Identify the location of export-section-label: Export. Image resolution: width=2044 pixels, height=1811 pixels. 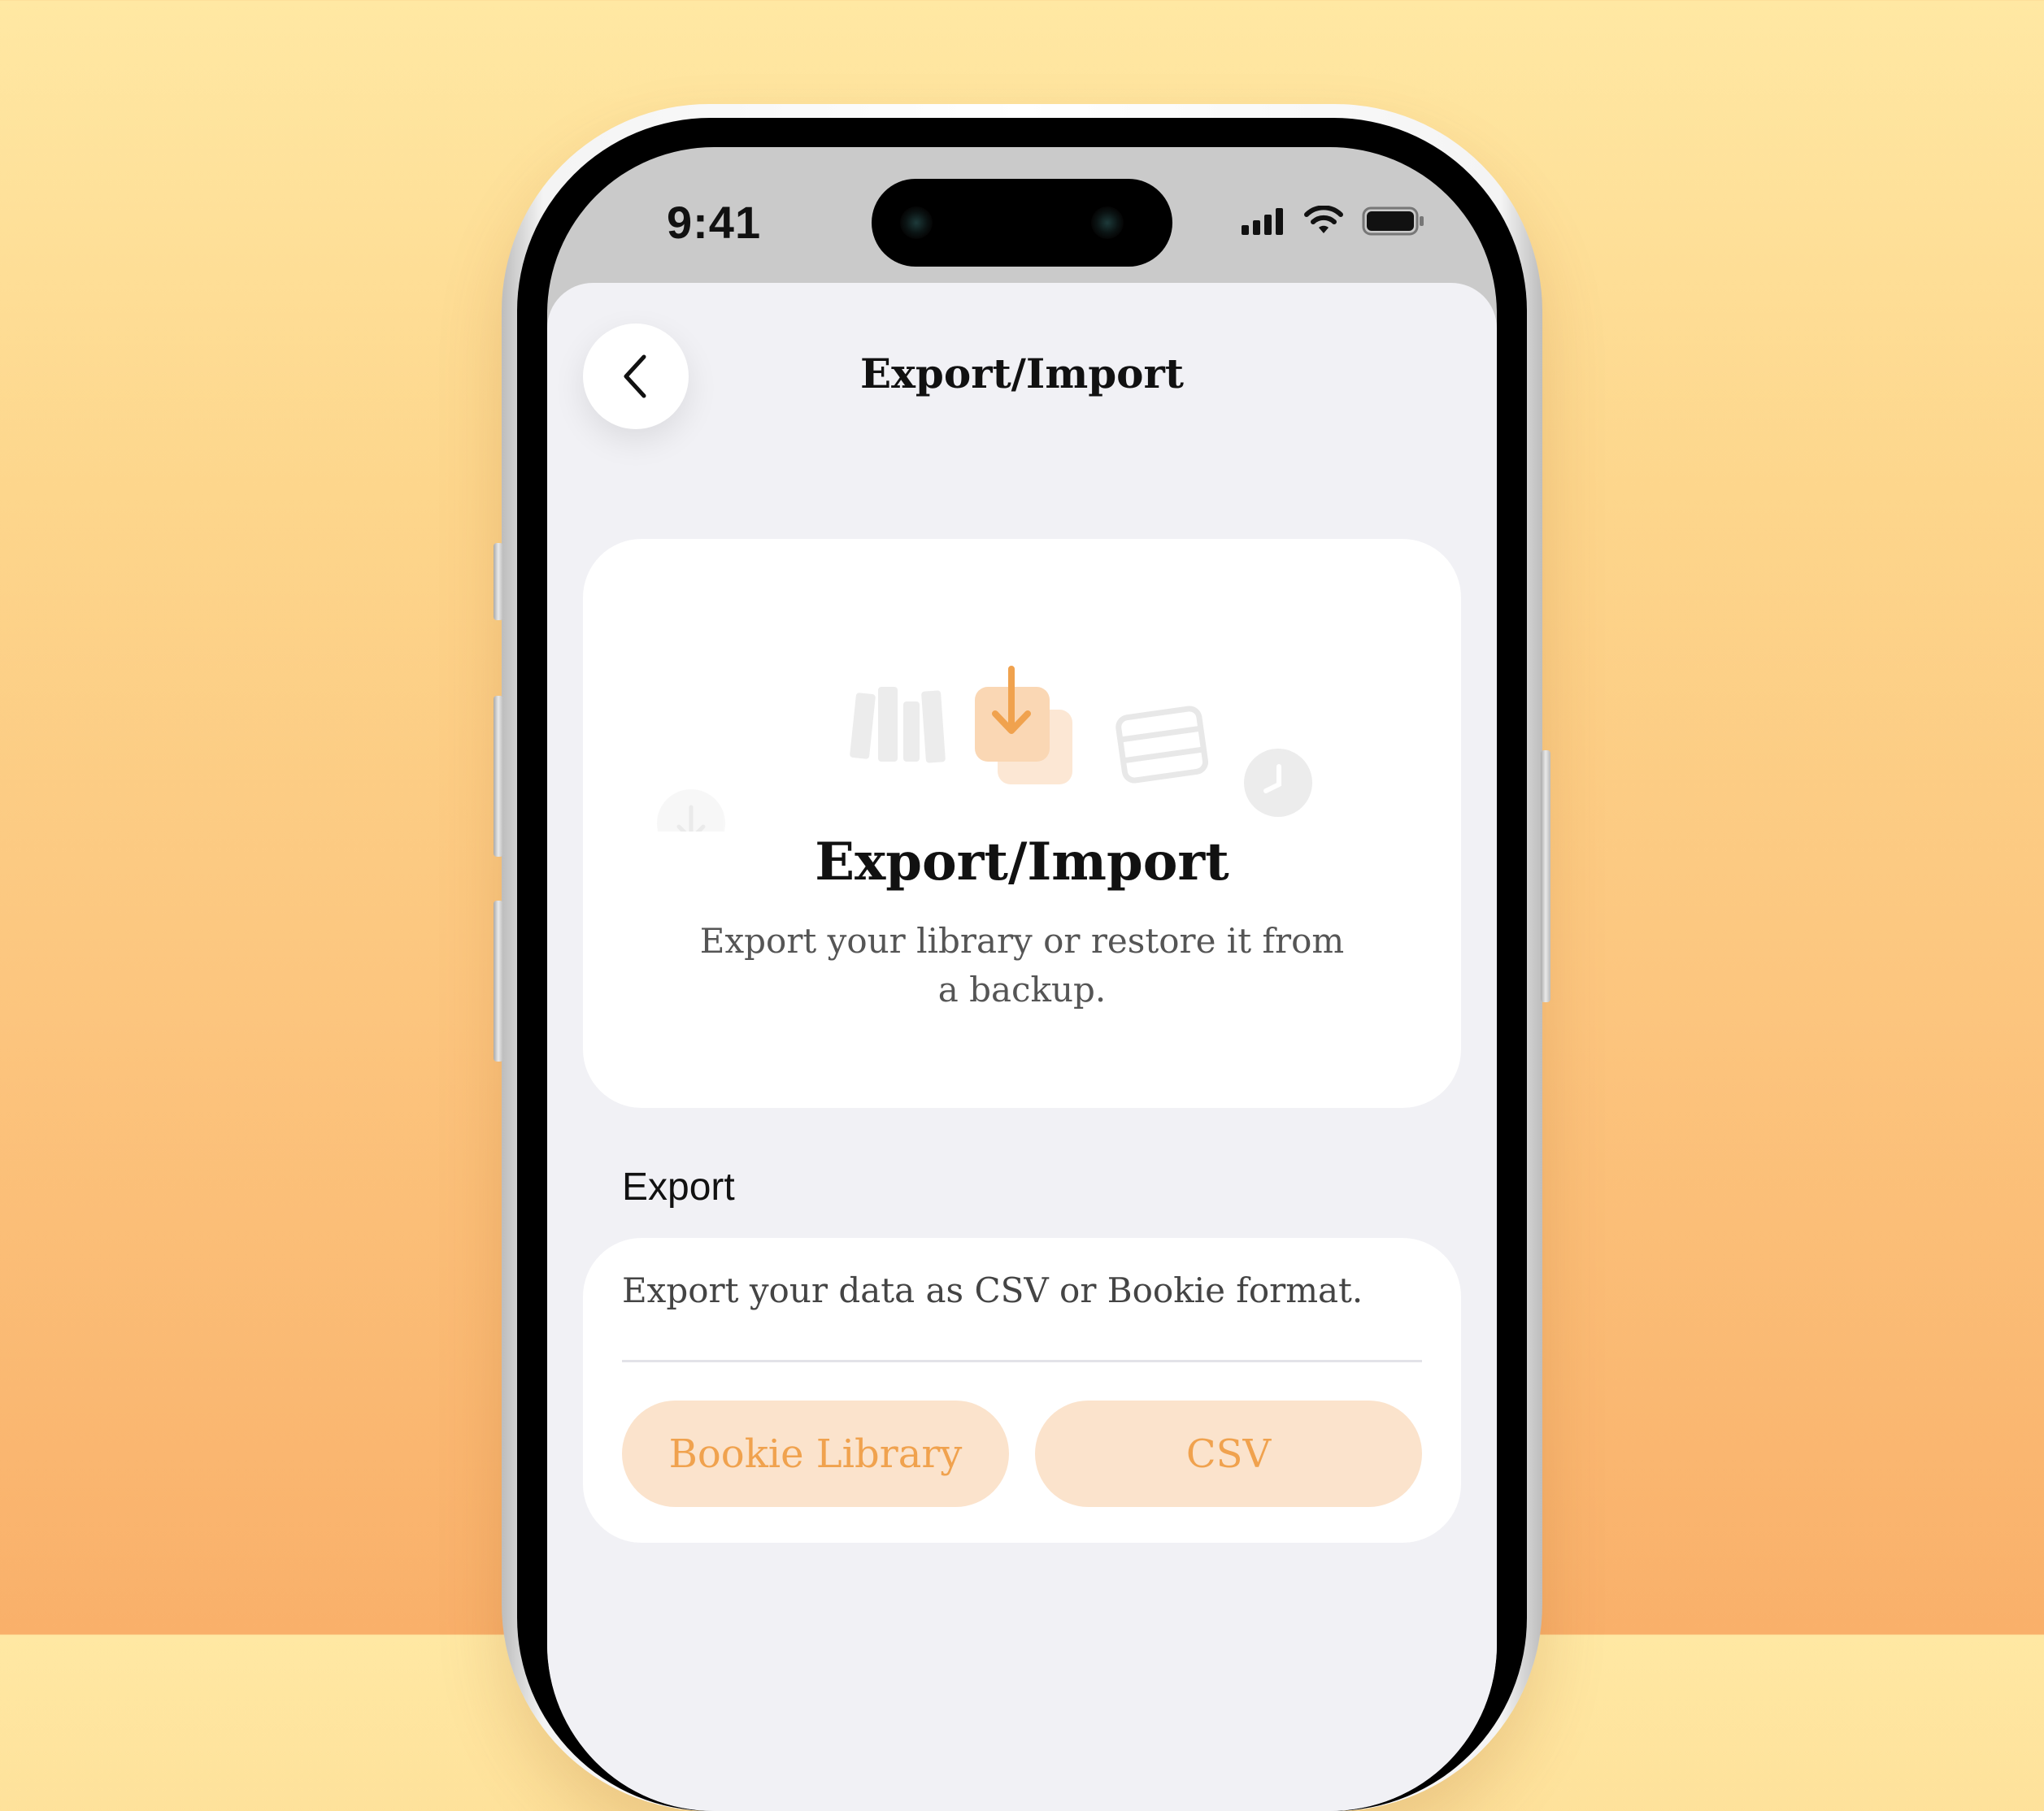
(678, 1187).